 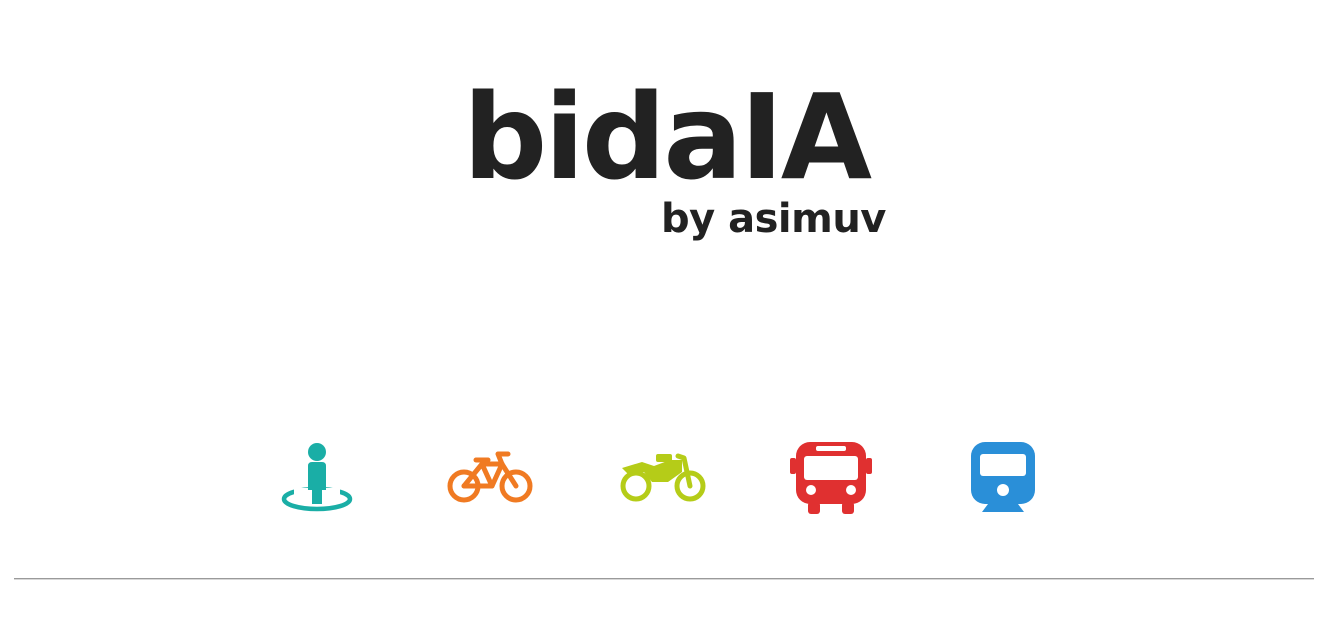 I want to click on logo-title: bidaIA, so click(x=667, y=137).